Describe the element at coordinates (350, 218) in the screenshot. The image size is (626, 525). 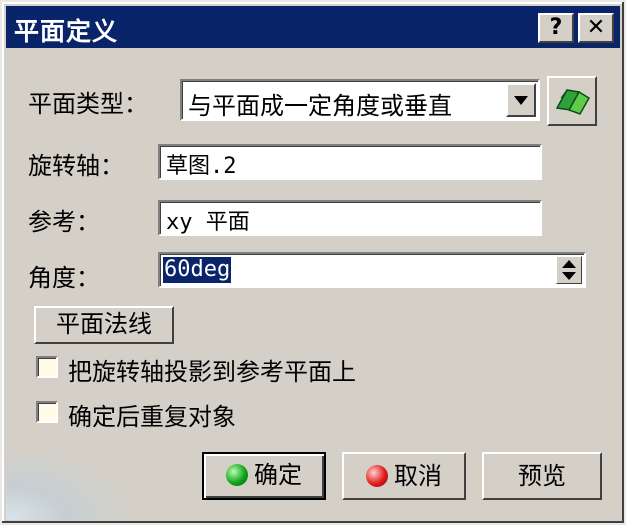
I see `reference-field: xy 平面` at that location.